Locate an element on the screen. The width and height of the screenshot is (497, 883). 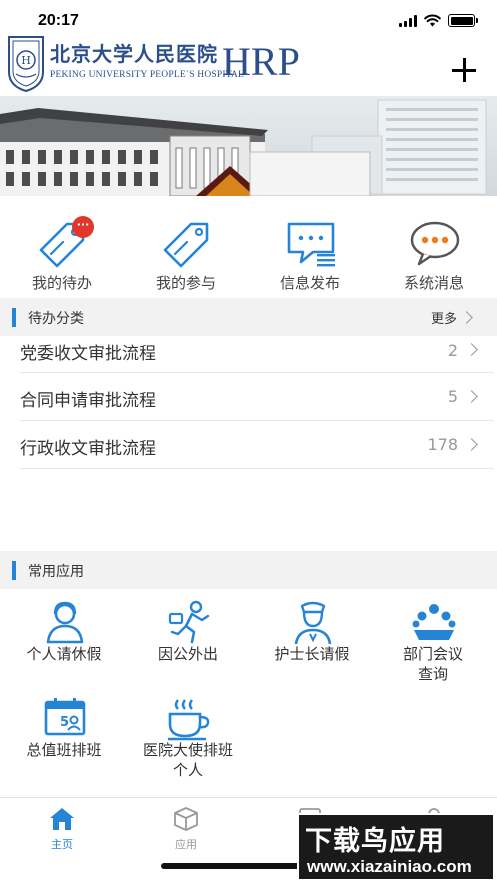
todo-badge: ··· is located at coordinates (83, 227).